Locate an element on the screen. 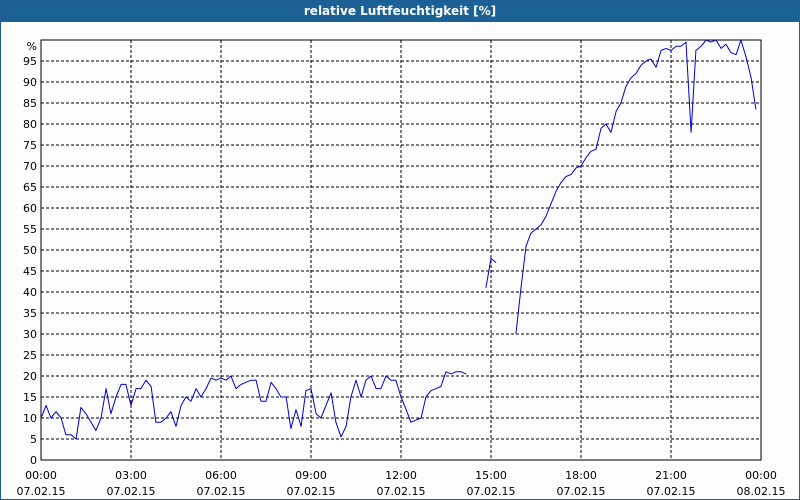 The height and width of the screenshot is (500, 800). x-tick-time: 12:00 is located at coordinates (401, 475).